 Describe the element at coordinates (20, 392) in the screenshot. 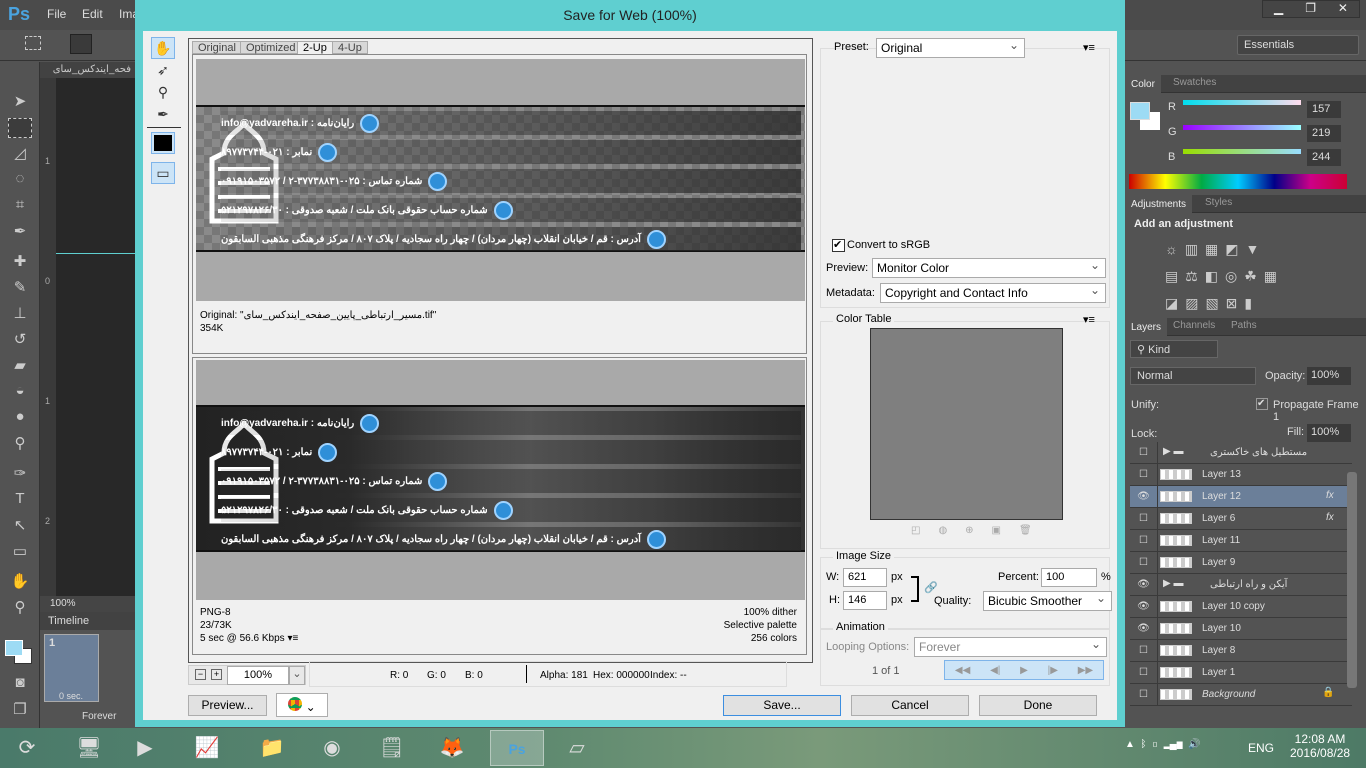

I see `paint-bucket-icon: ◒` at that location.